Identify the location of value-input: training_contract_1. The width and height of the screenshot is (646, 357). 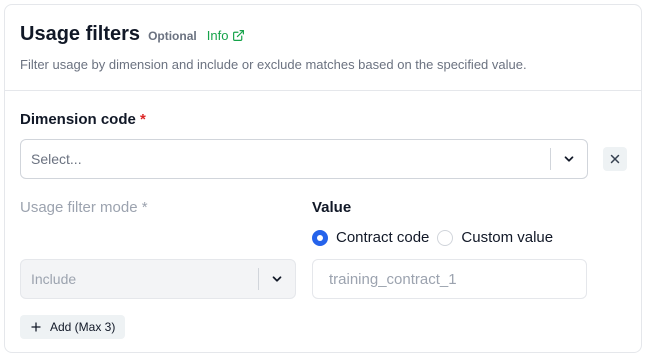
(449, 279).